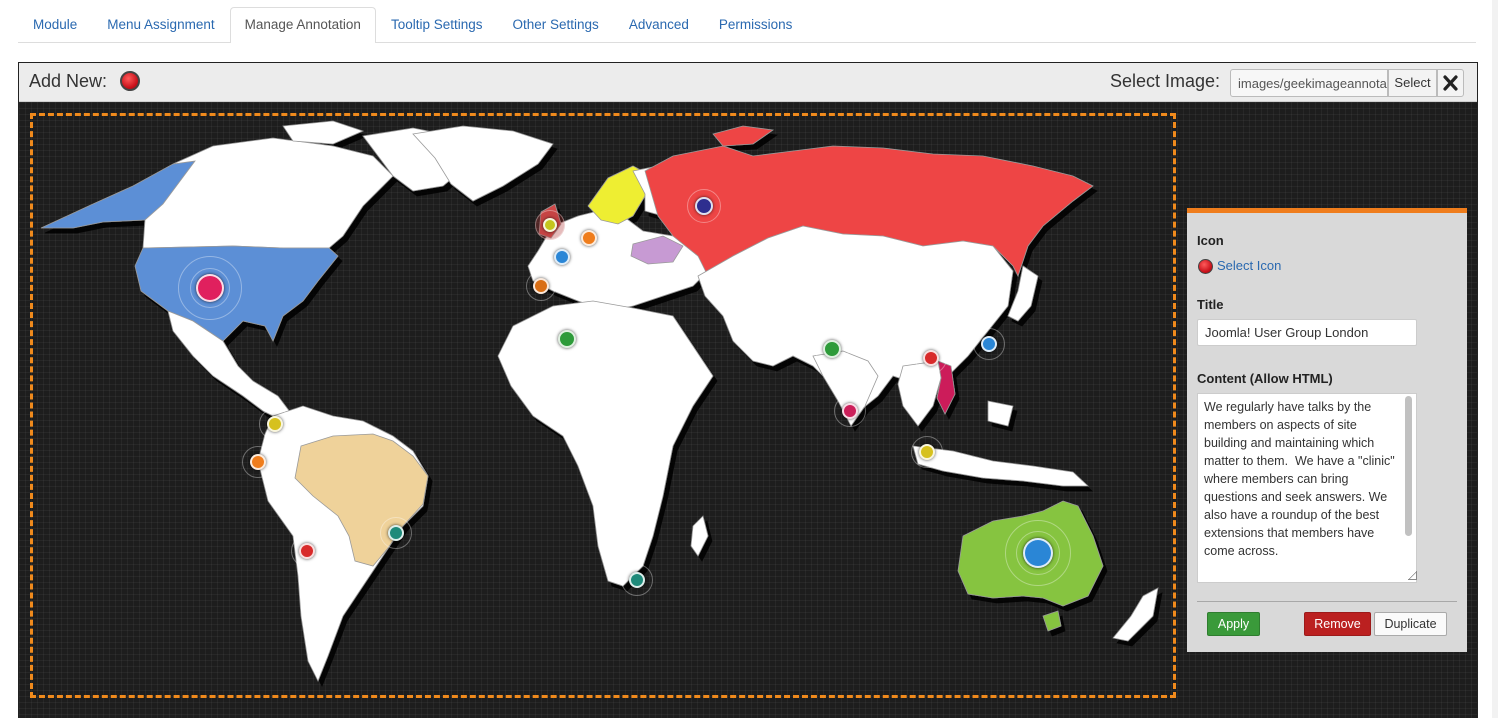 This screenshot has height=718, width=1498. What do you see at coordinates (1210, 240) in the screenshot?
I see `icon-label: Icon` at bounding box center [1210, 240].